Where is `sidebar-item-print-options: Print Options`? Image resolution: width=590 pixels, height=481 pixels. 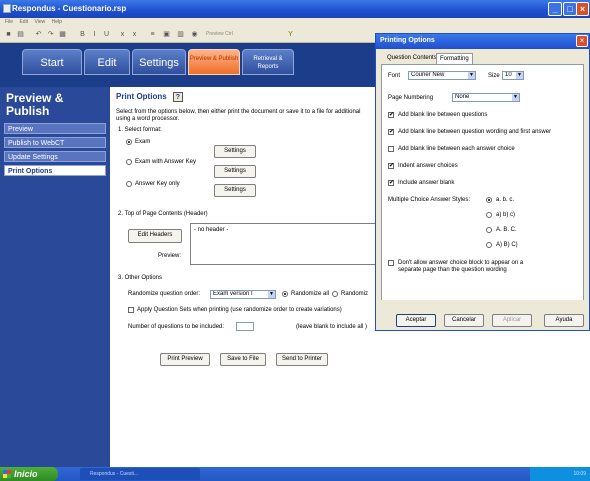 sidebar-item-print-options: Print Options is located at coordinates (55, 170).